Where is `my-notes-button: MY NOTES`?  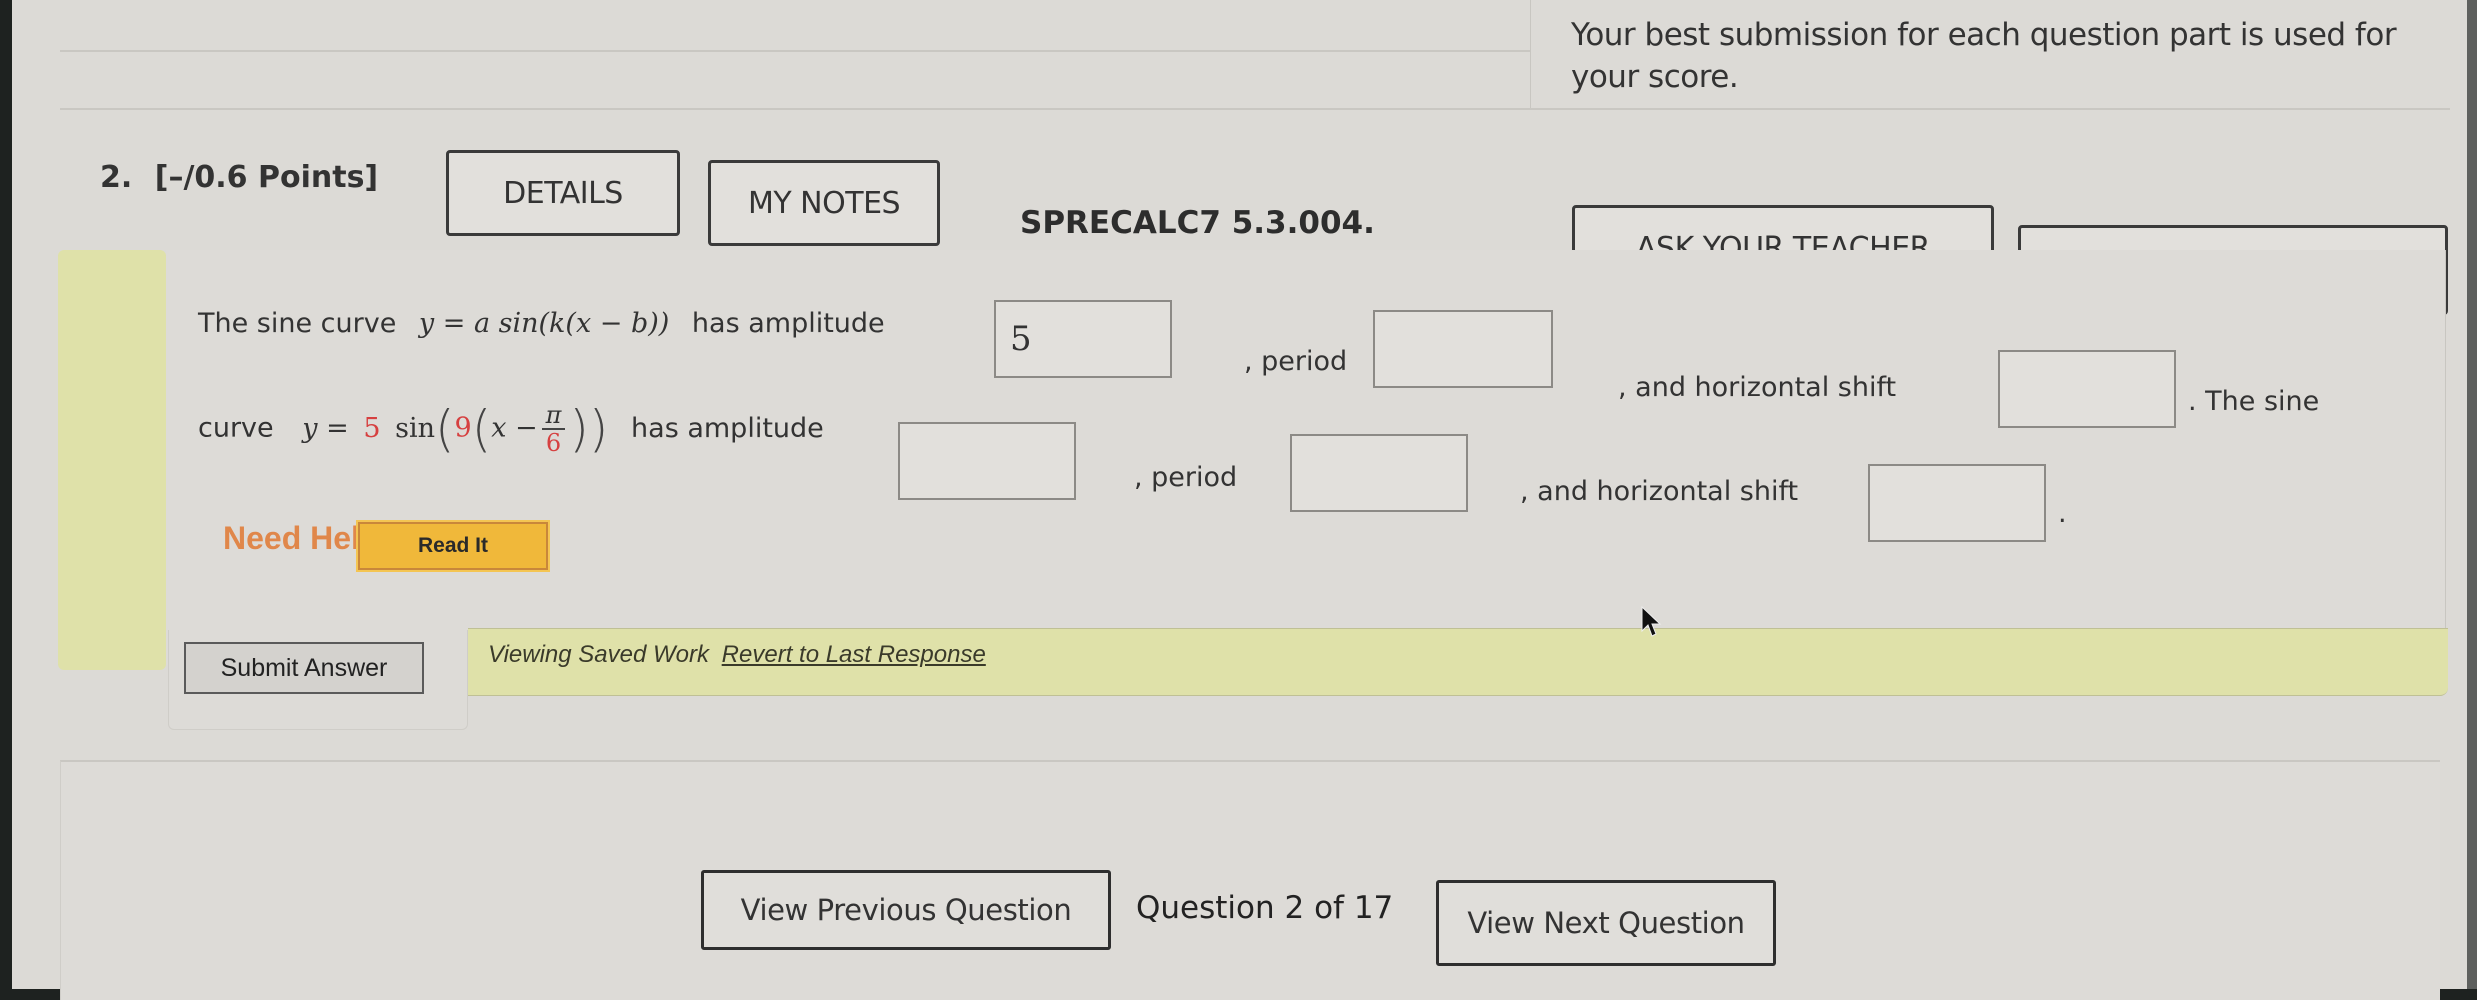
my-notes-button: MY NOTES is located at coordinates (824, 203).